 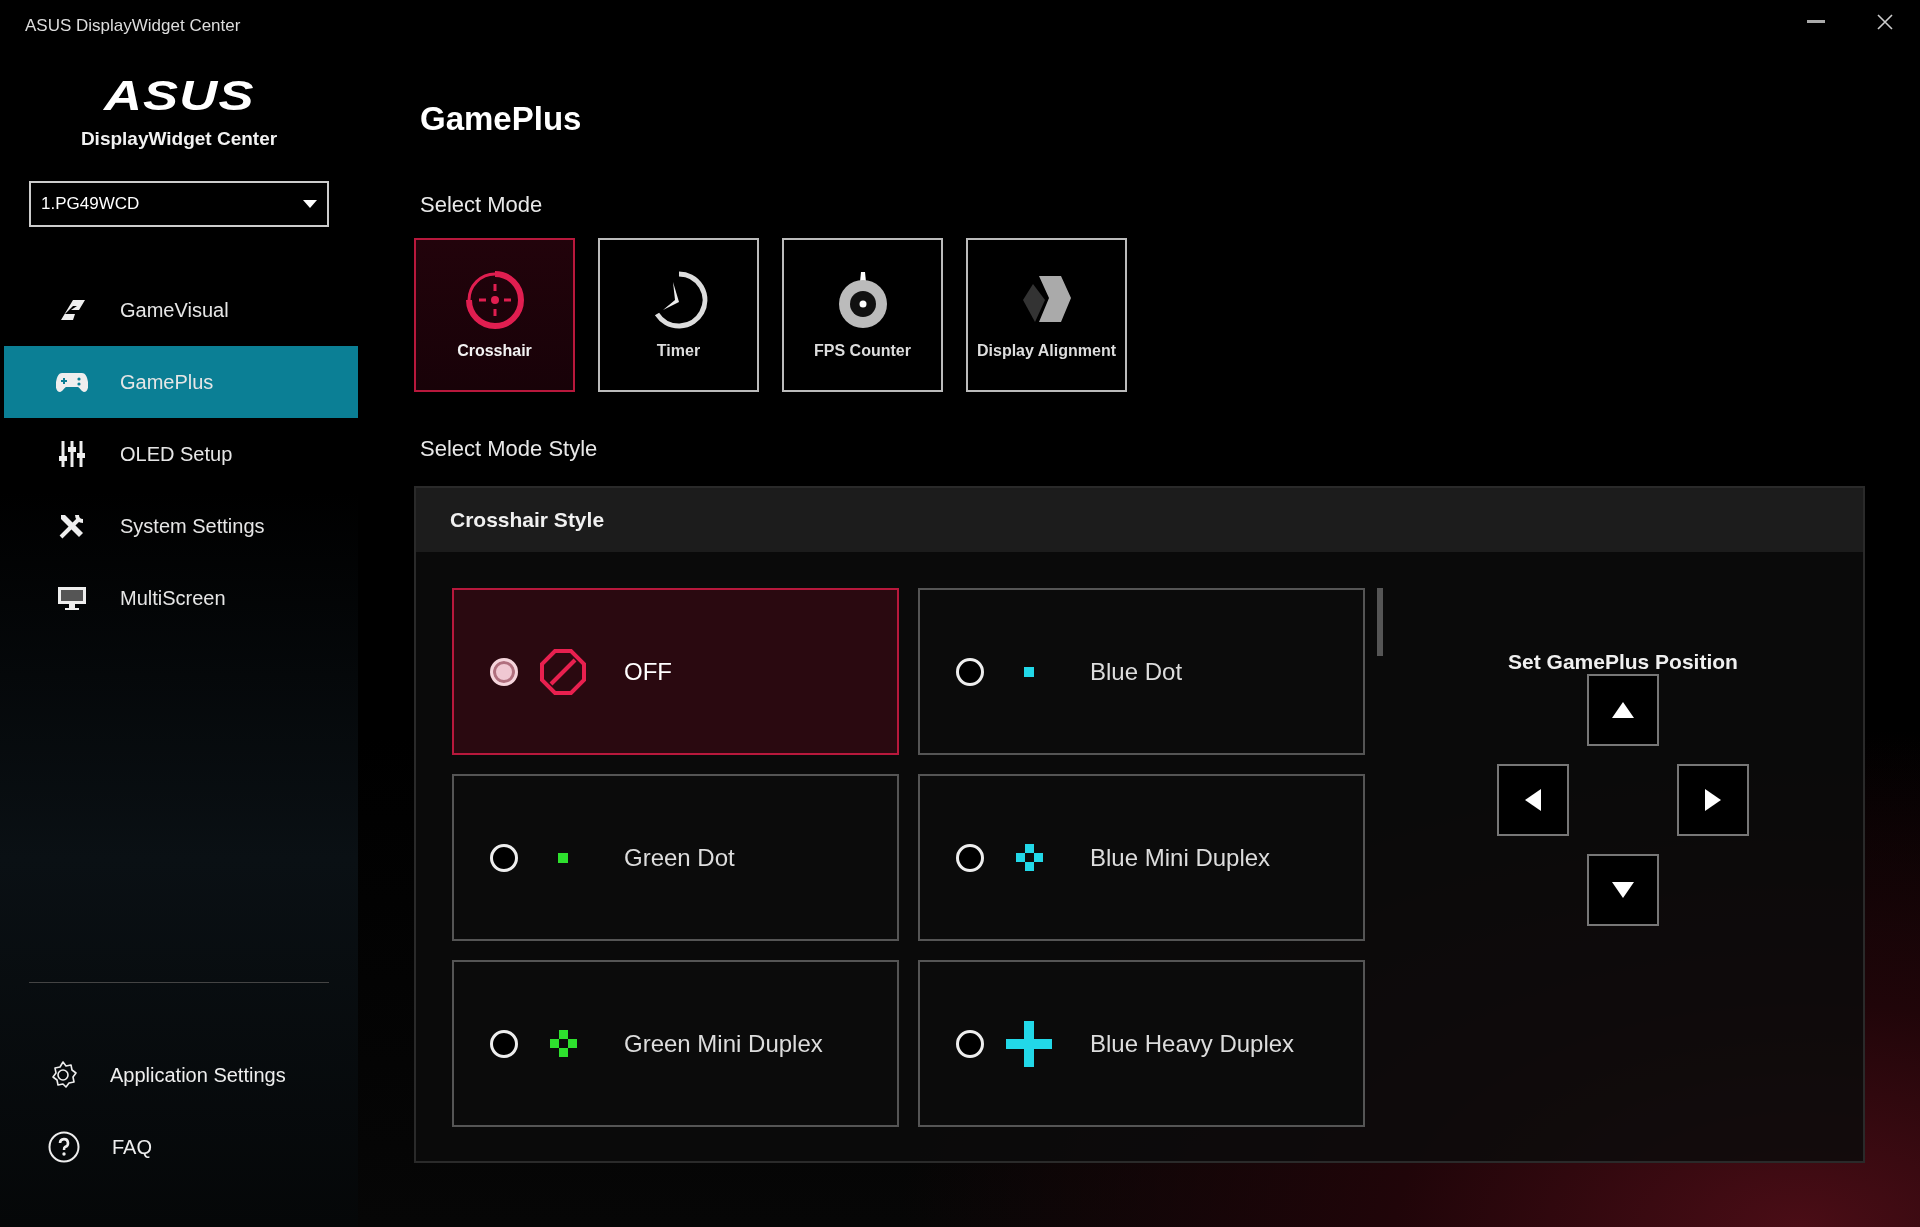 I want to click on nav-item: OLED Setup, so click(x=181, y=454).